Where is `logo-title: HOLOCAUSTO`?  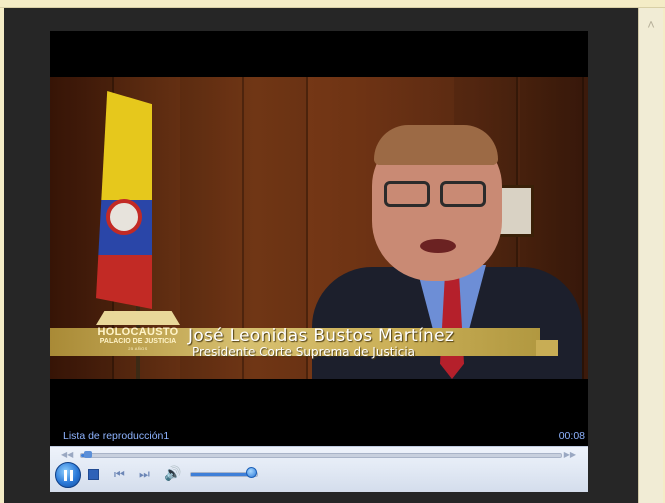
logo-title: HOLOCAUSTO is located at coordinates (138, 332).